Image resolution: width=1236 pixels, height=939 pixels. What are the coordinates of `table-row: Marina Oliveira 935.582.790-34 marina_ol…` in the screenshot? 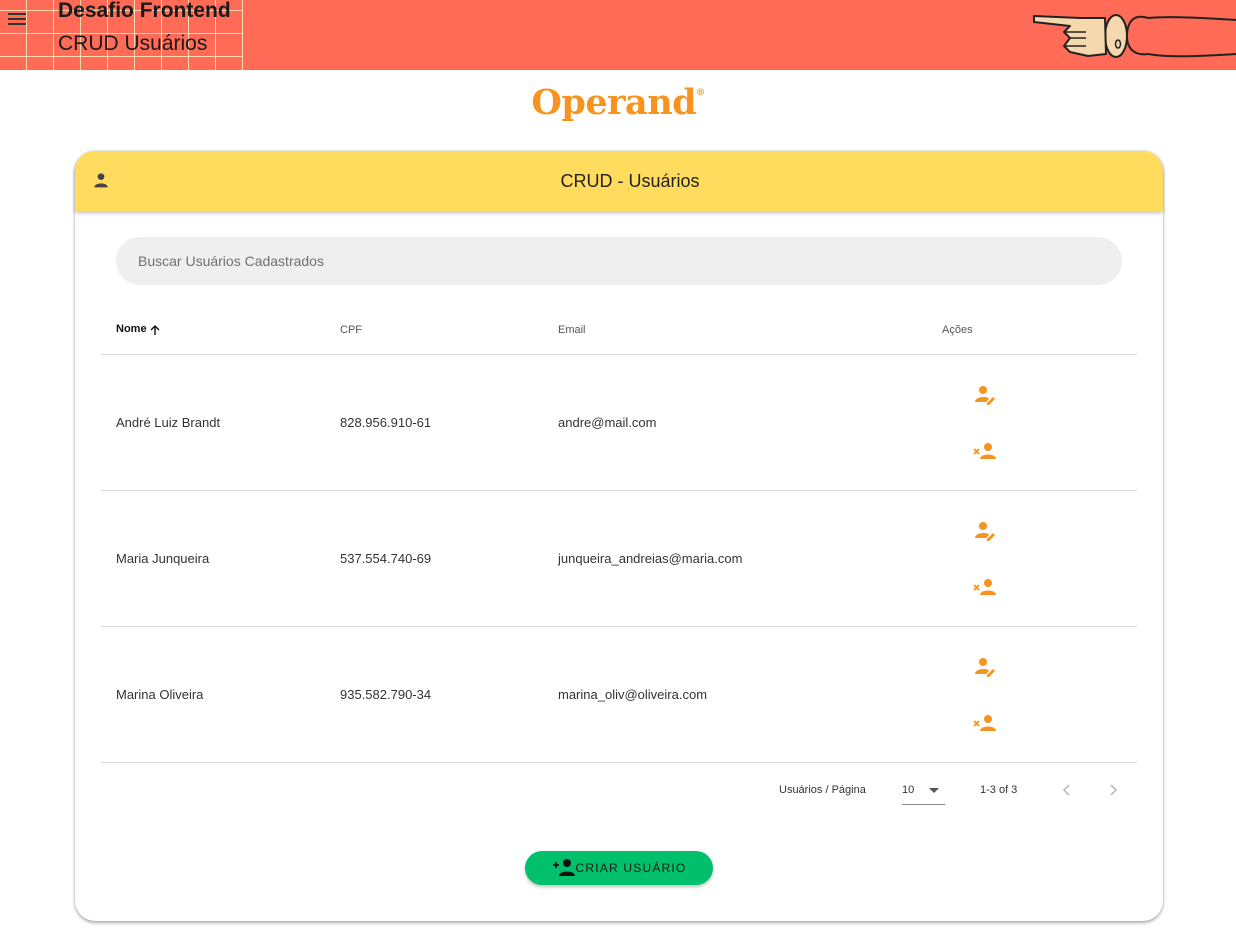 It's located at (619, 694).